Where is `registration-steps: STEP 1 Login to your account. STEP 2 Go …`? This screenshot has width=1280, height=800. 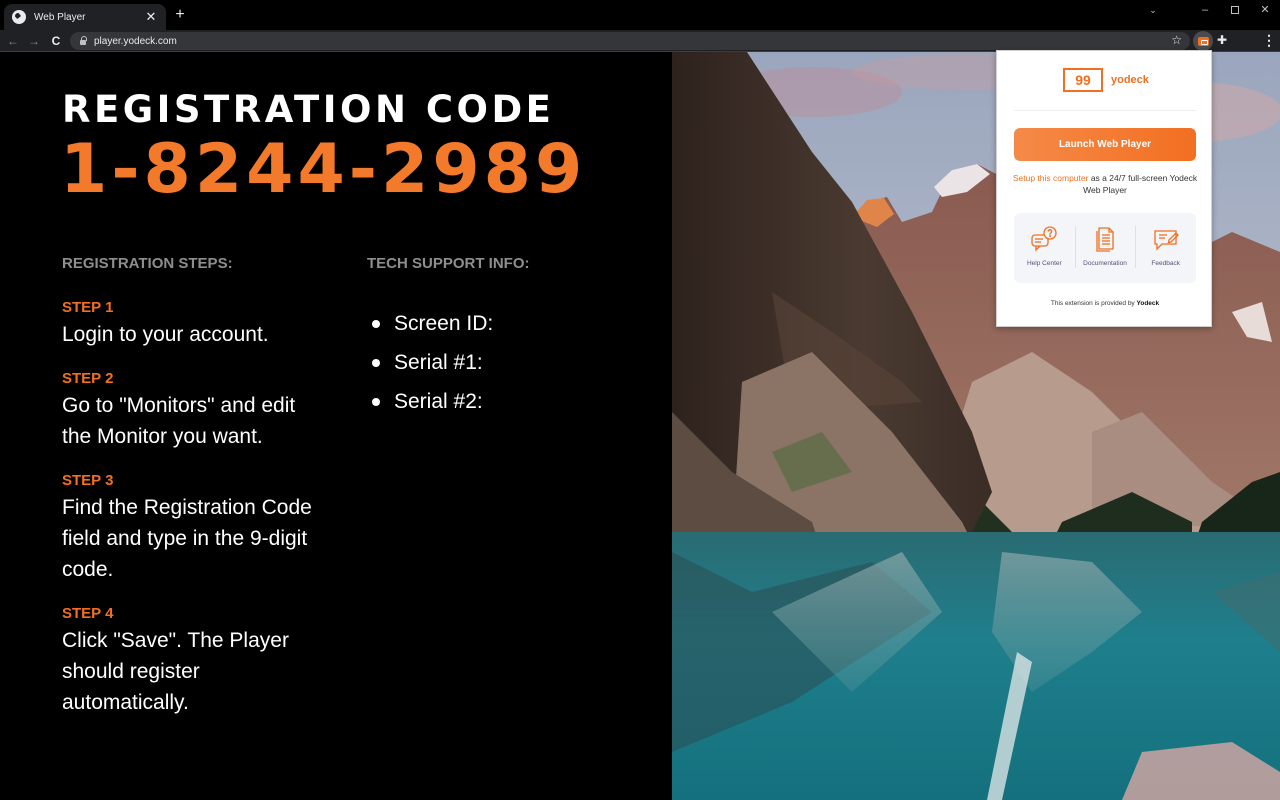 registration-steps: STEP 1 Login to your account. STEP 2 Go … is located at coordinates (192, 516).